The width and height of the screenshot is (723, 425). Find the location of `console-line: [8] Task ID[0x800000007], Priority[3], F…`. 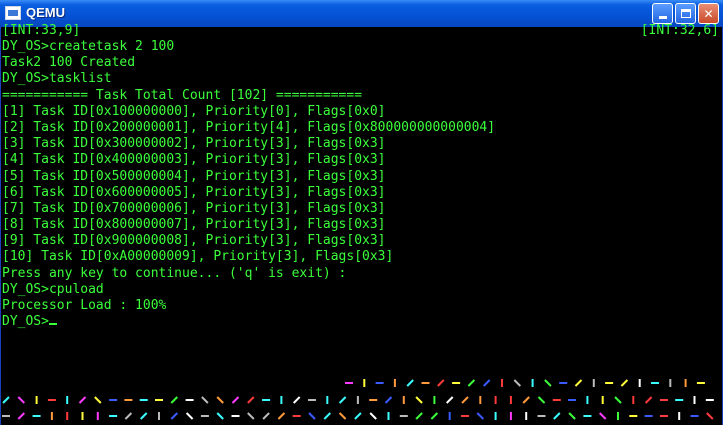

console-line: [8] Task ID[0x800000007], Priority[3], F… is located at coordinates (194, 225).